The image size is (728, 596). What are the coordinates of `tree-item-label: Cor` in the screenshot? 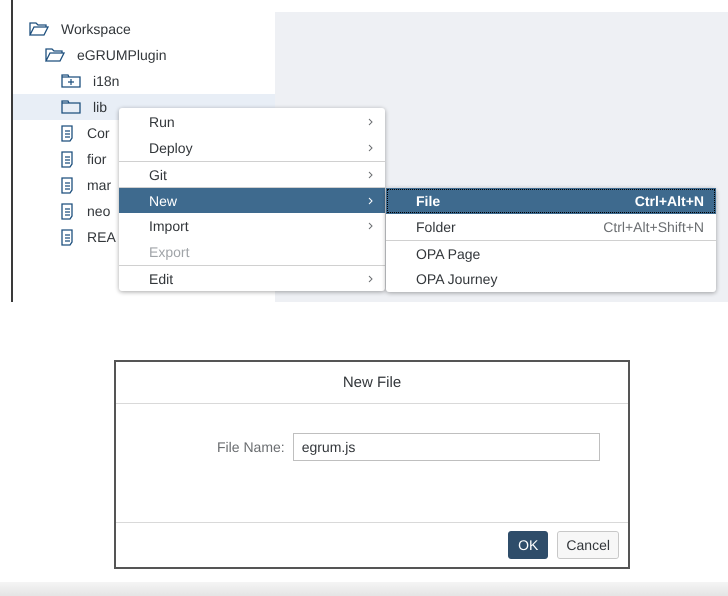 It's located at (98, 133).